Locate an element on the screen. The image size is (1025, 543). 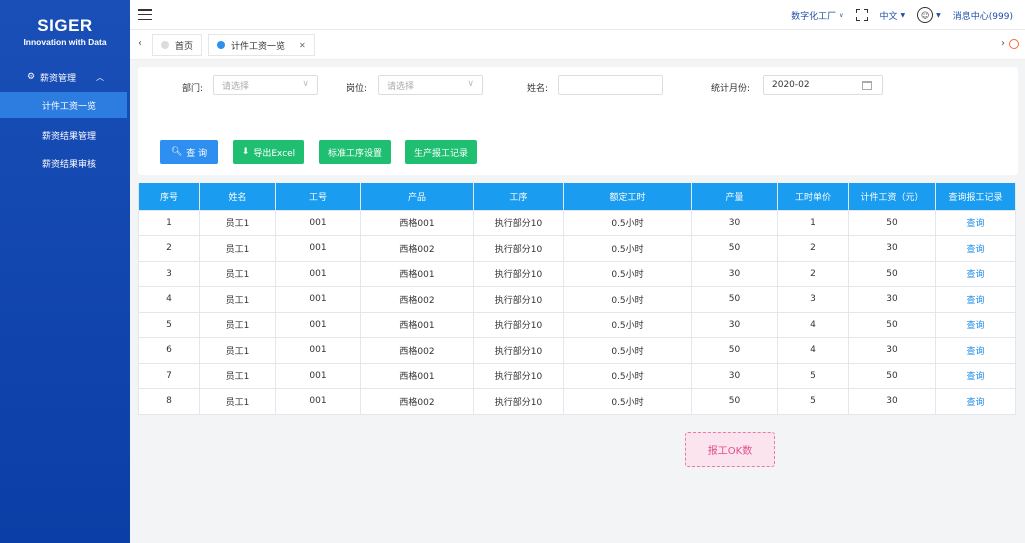
cell-index: 2 is located at coordinates (169, 248).